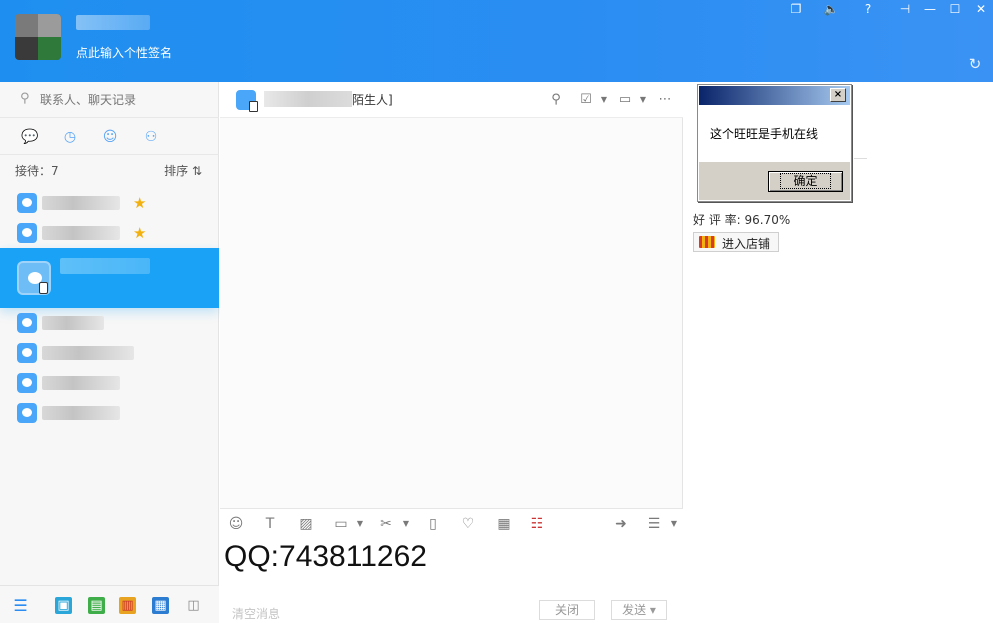 This screenshot has width=993, height=623. I want to click on search-icon: ⚲, so click(25, 98).